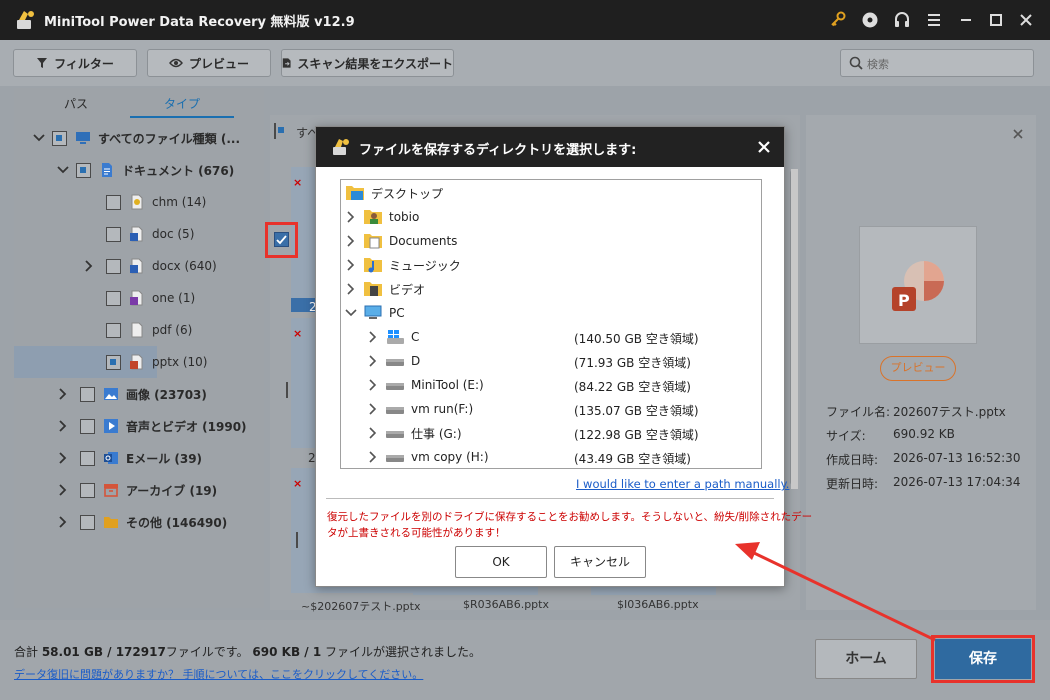  I want to click on tree-item-chm: chm (14), so click(139, 202).